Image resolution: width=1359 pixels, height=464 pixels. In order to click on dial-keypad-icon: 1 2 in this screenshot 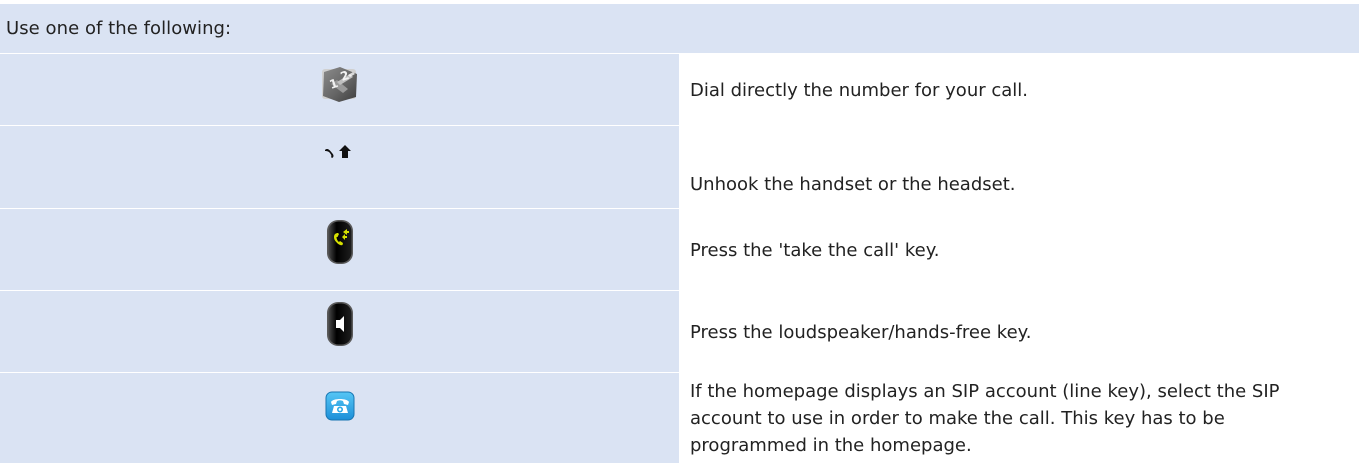, I will do `click(340, 86)`.